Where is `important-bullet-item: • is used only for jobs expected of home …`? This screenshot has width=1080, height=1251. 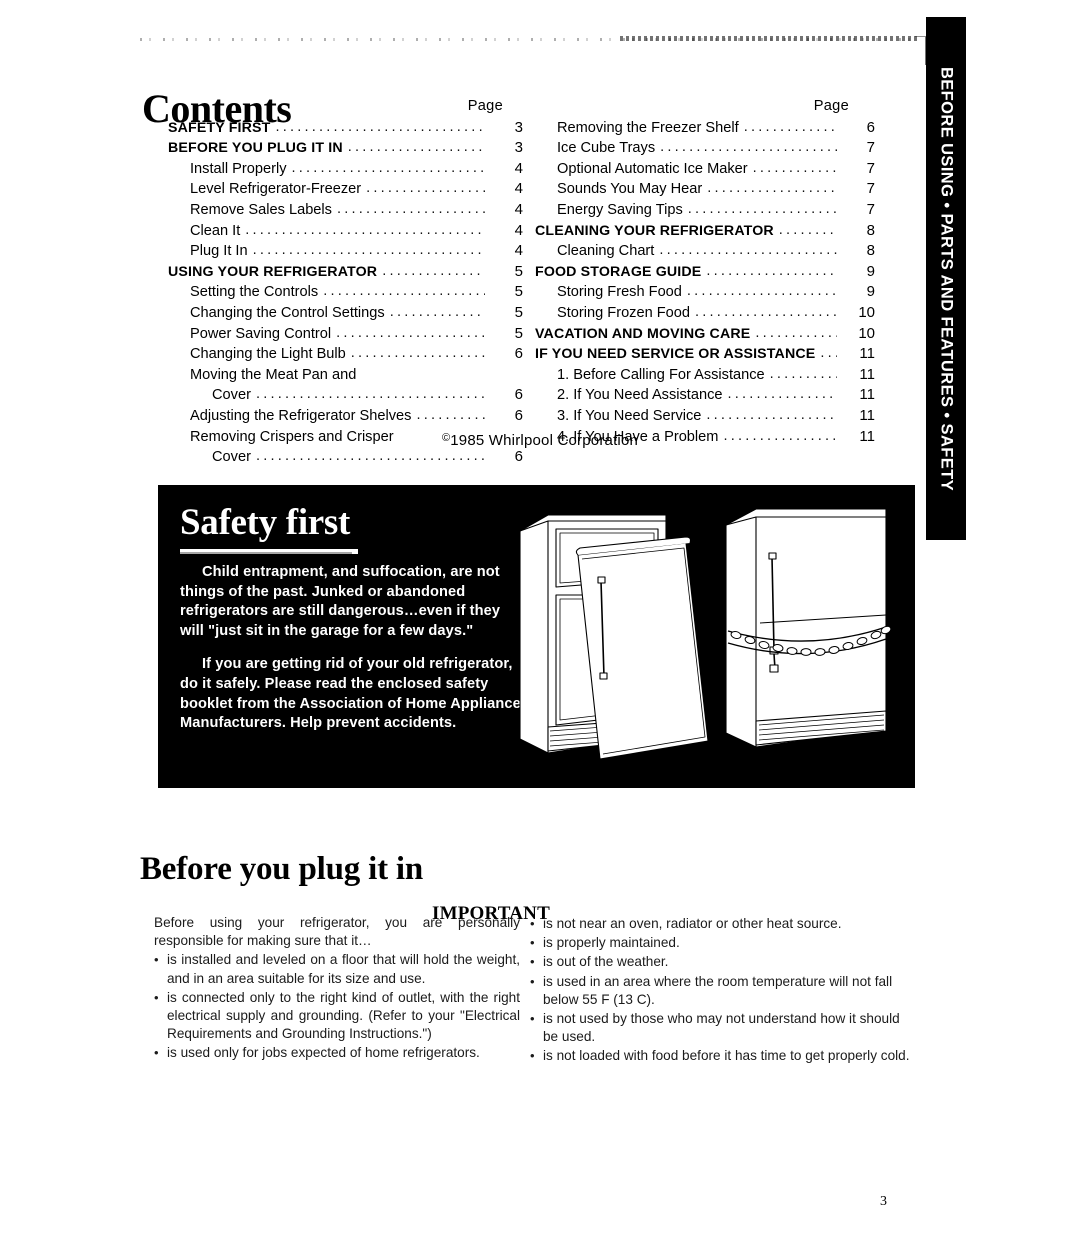
important-bullet-item: • is used only for jobs expected of home … is located at coordinates (337, 1053).